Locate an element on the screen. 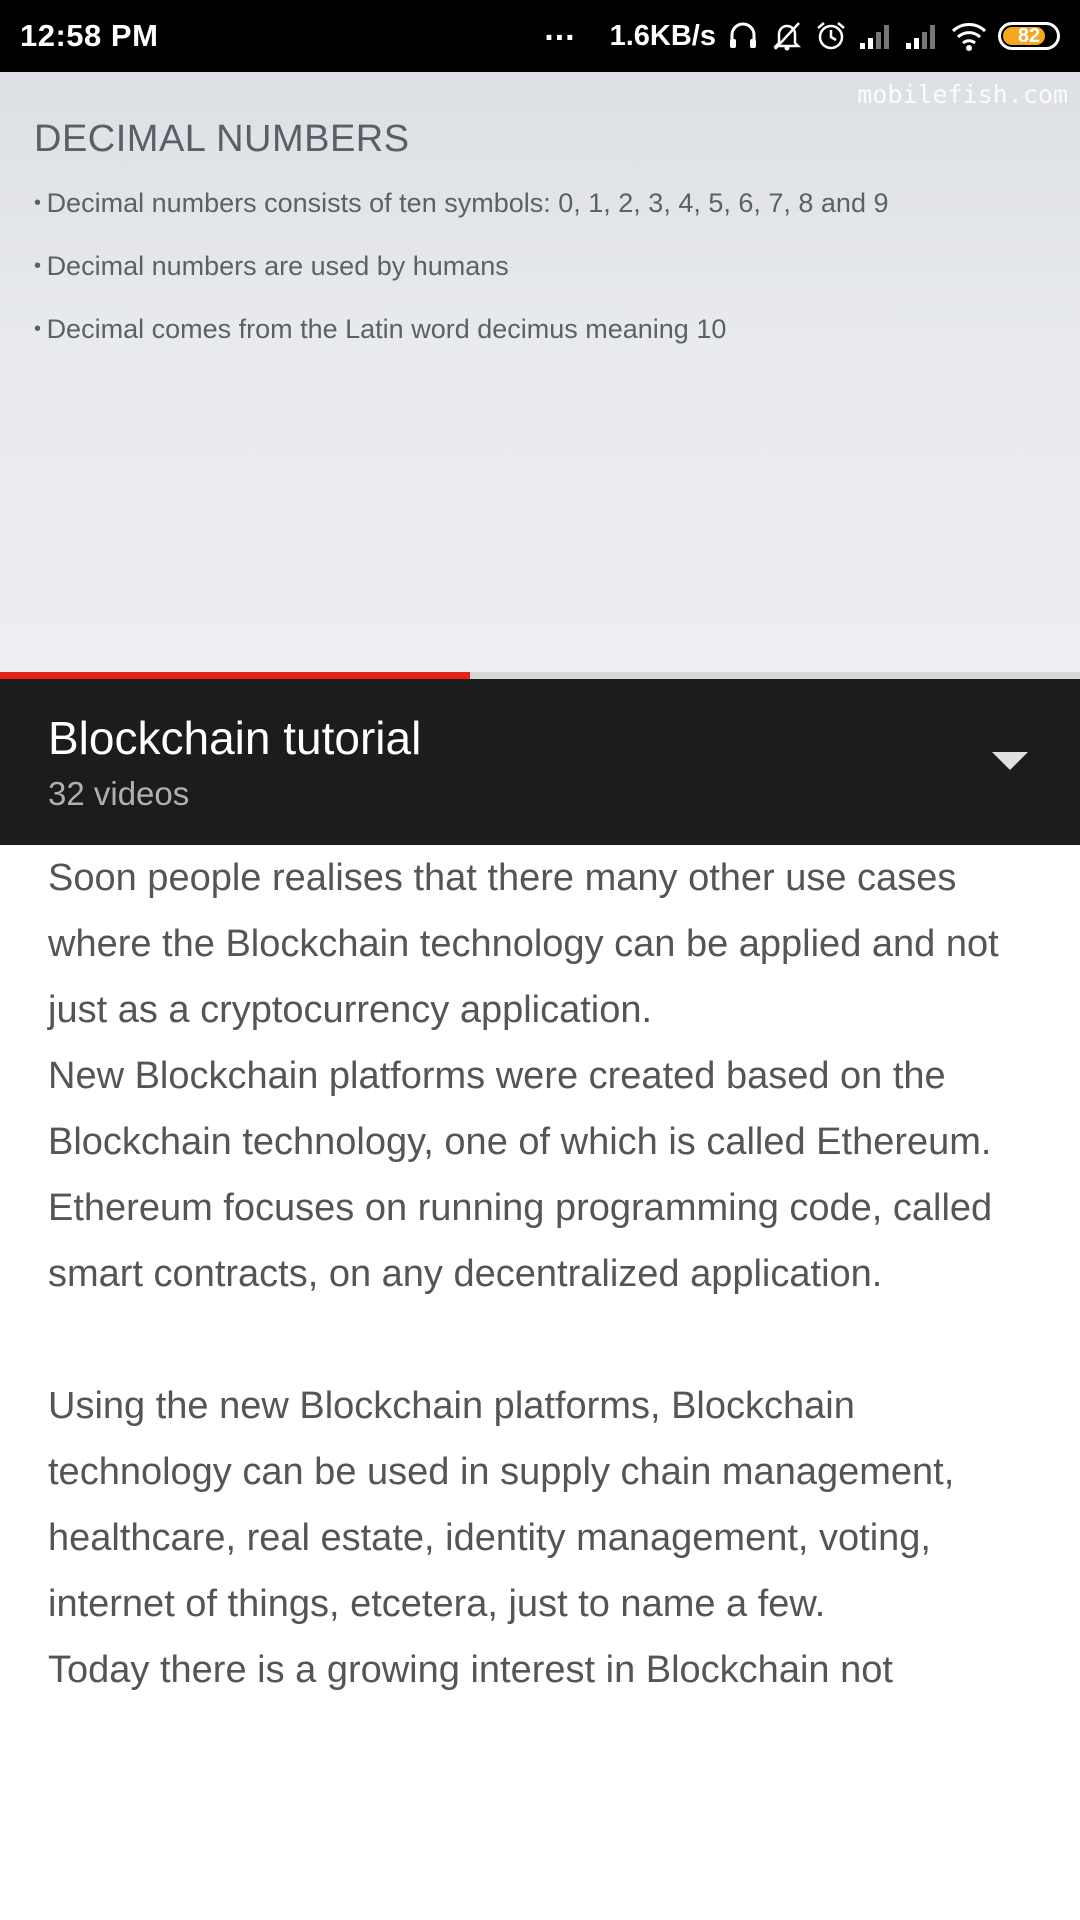 The width and height of the screenshot is (1080, 1920). network-speed: 1.6KB/s is located at coordinates (662, 35).